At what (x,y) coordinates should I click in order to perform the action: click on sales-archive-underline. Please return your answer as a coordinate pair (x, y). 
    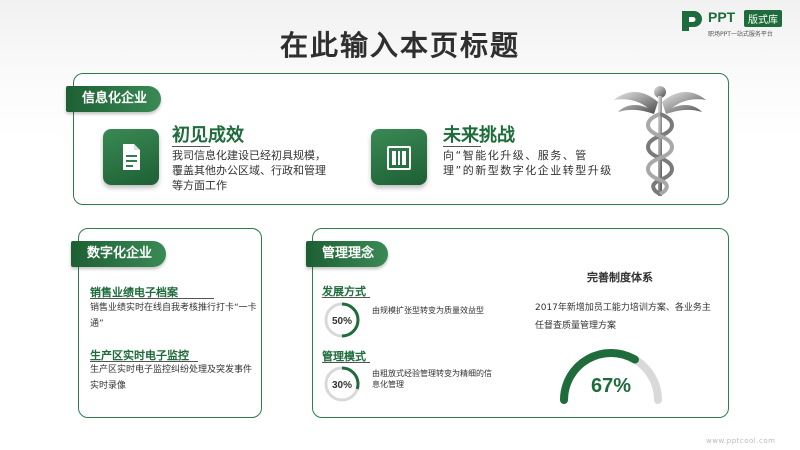
    Looking at the image, I should click on (152, 298).